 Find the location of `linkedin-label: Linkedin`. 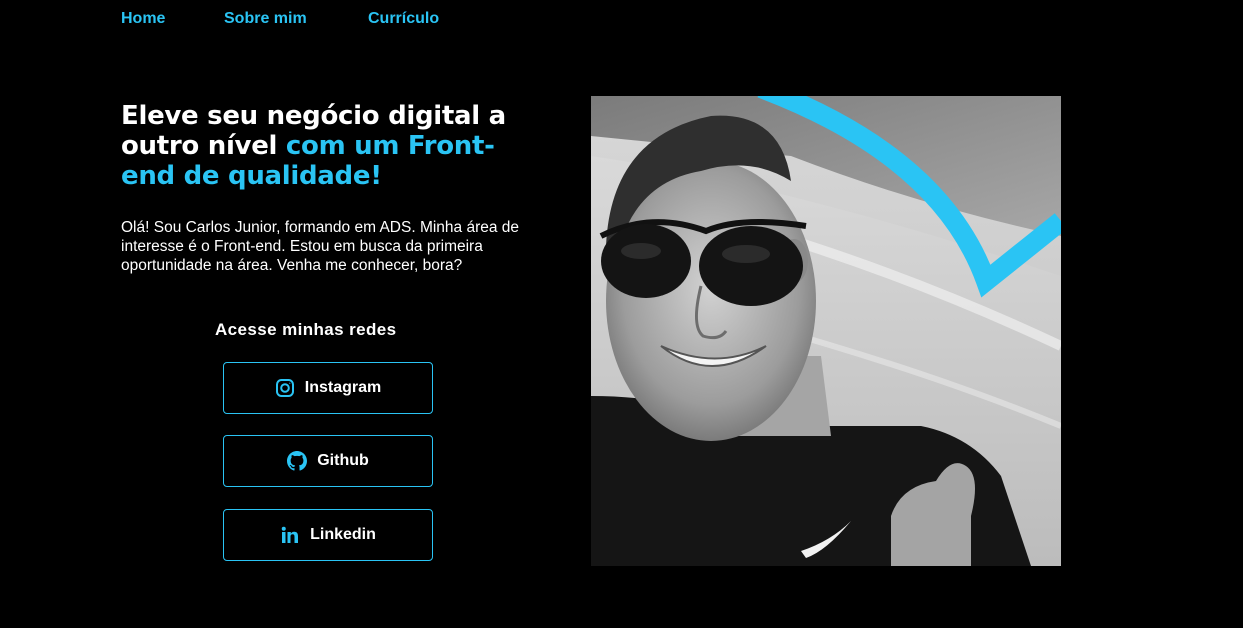

linkedin-label: Linkedin is located at coordinates (343, 534).